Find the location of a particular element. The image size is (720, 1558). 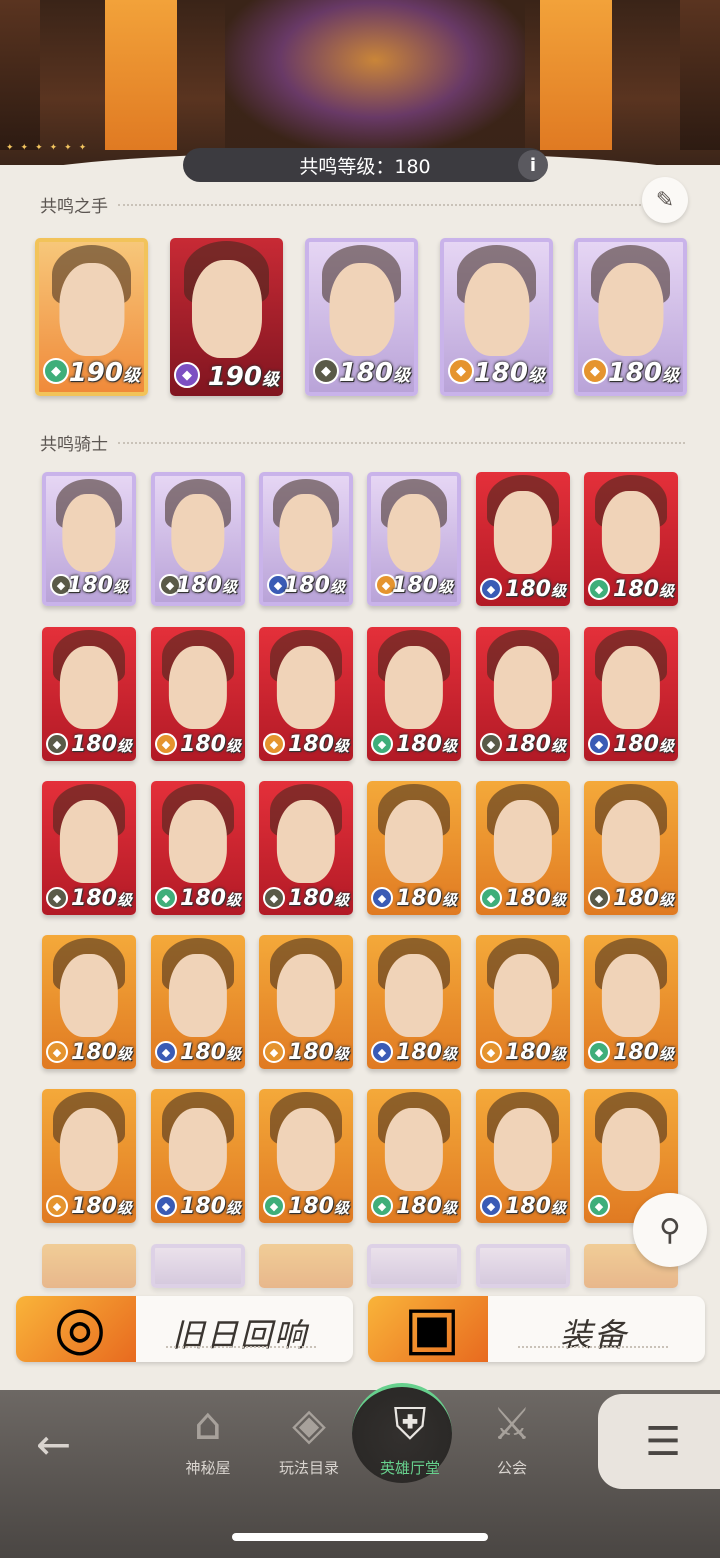

nav-item-mystery-house: ⌂ 神秘屋 is located at coordinates (208, 1442).